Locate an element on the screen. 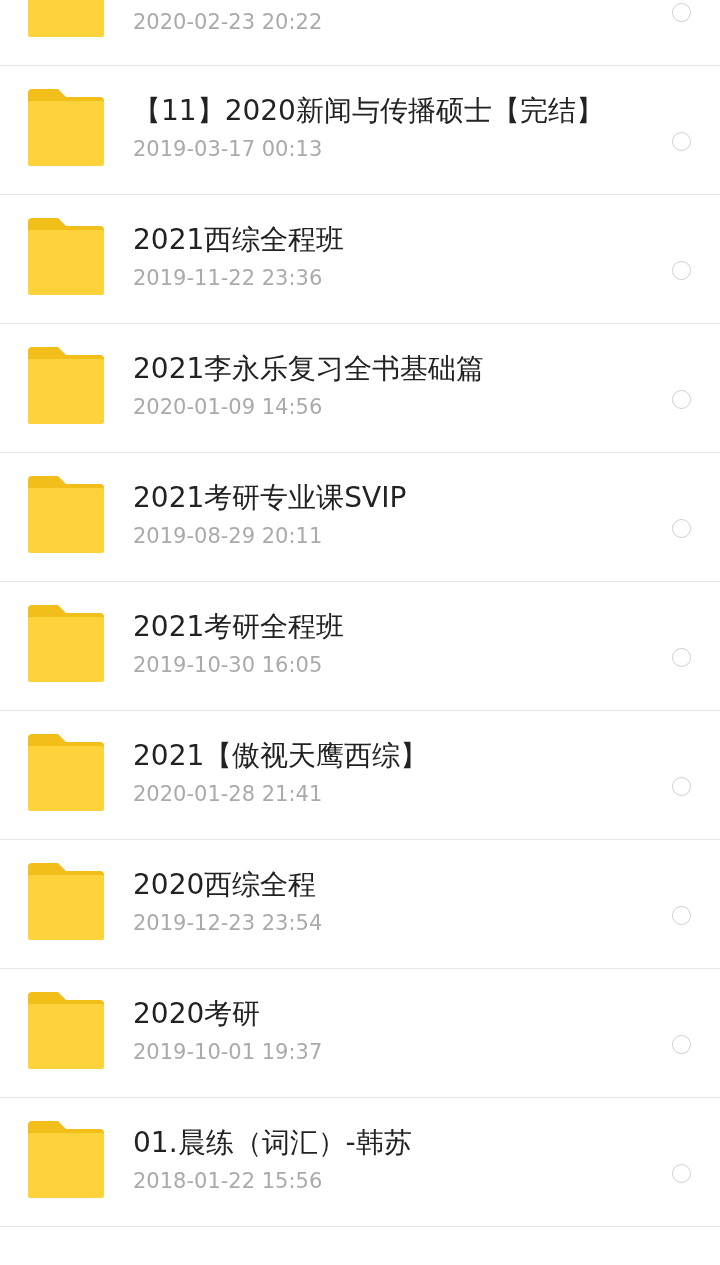  folder-name: 2021李永乐复习全书基础篇 is located at coordinates (373, 369).